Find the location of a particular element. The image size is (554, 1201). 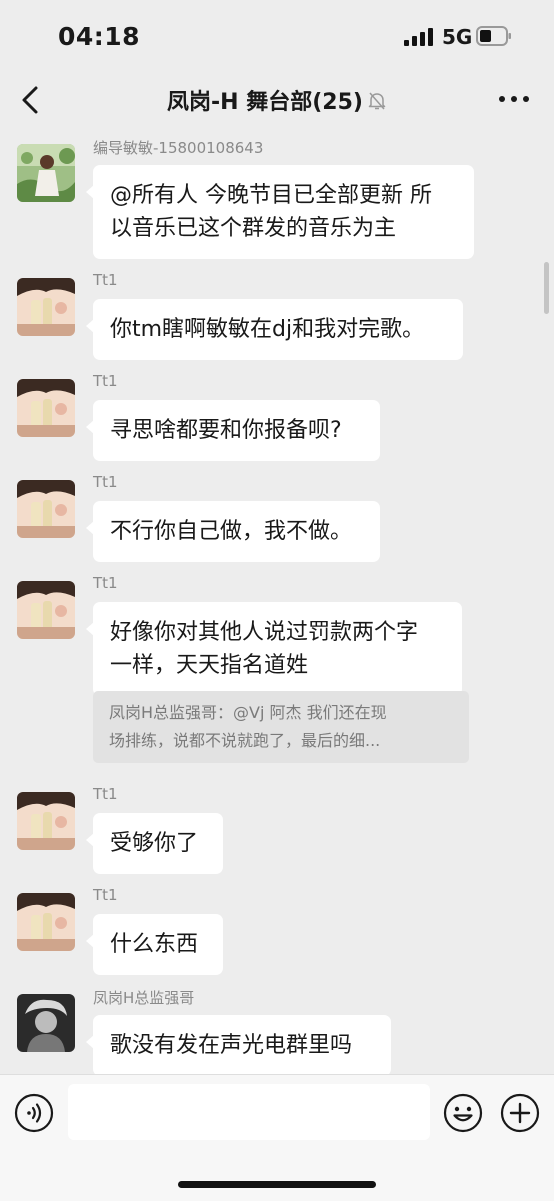

sender-name: 编导敏敏-15800108643 is located at coordinates (178, 148).